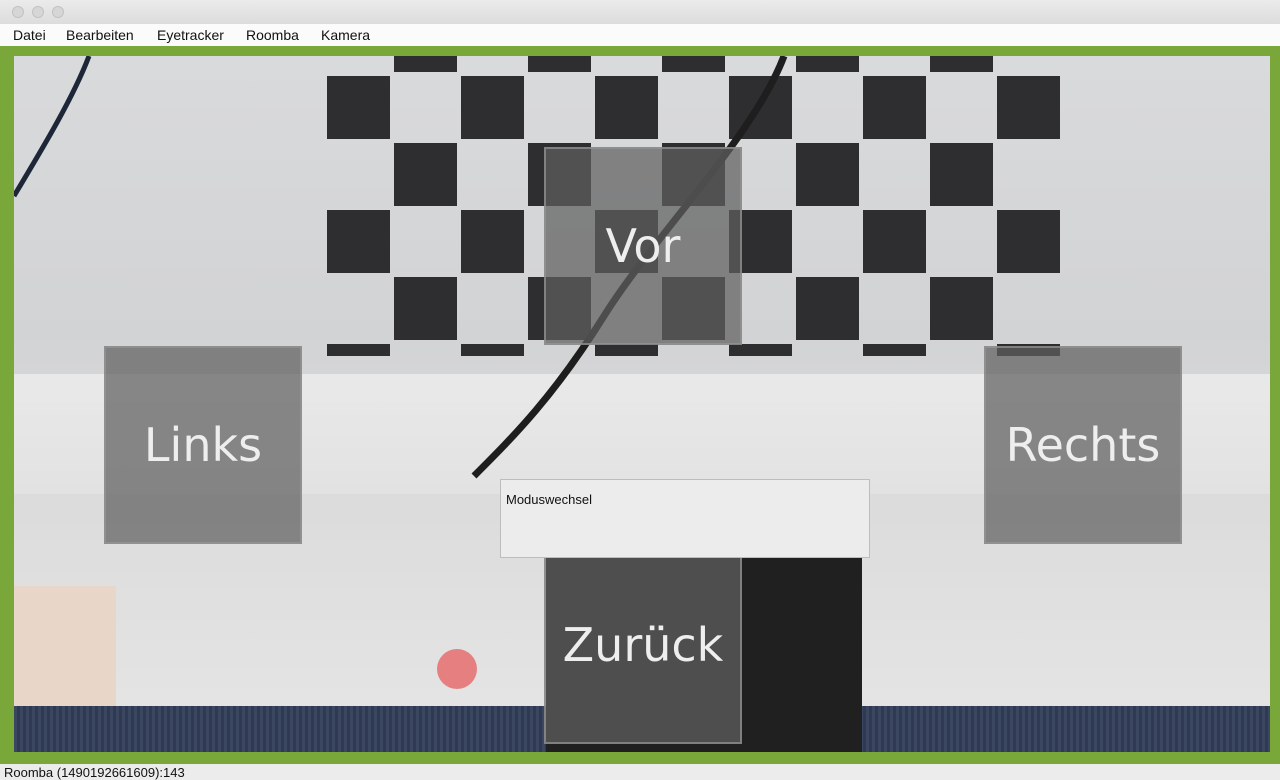 The width and height of the screenshot is (1280, 780). I want to click on right-label: Rechts, so click(1083, 445).